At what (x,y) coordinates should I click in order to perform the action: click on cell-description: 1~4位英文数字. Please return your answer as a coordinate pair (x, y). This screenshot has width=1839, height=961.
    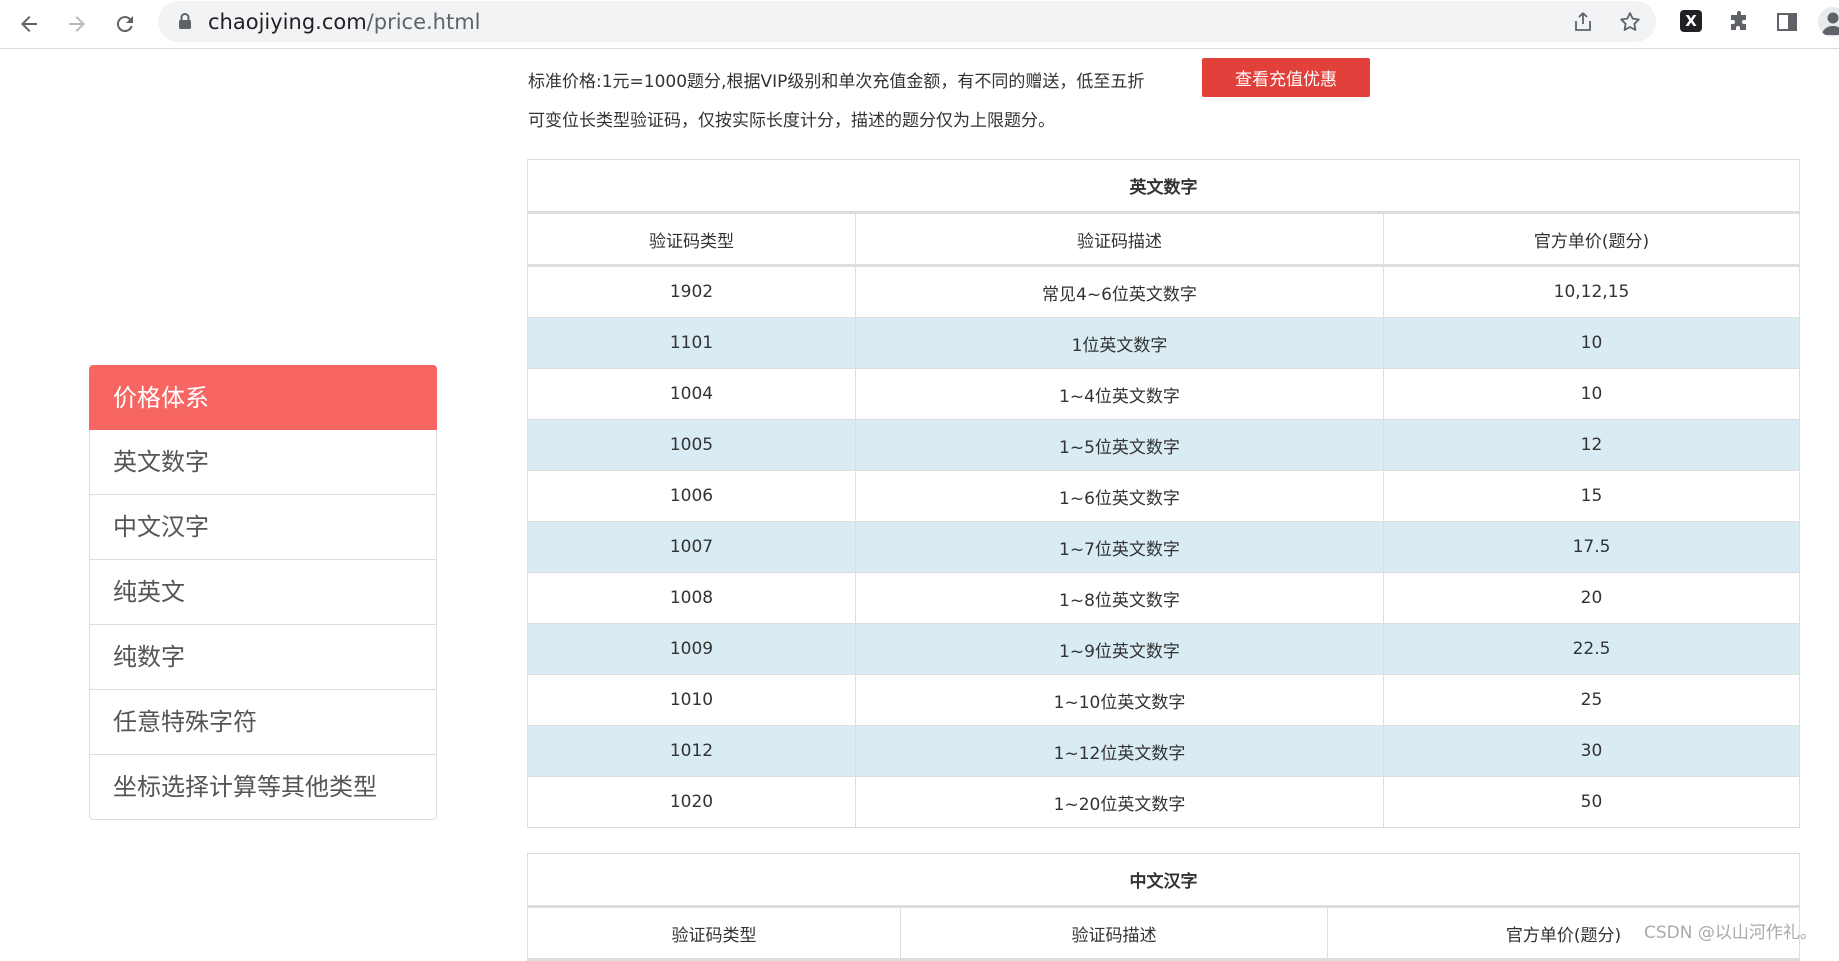
    Looking at the image, I should click on (1119, 394).